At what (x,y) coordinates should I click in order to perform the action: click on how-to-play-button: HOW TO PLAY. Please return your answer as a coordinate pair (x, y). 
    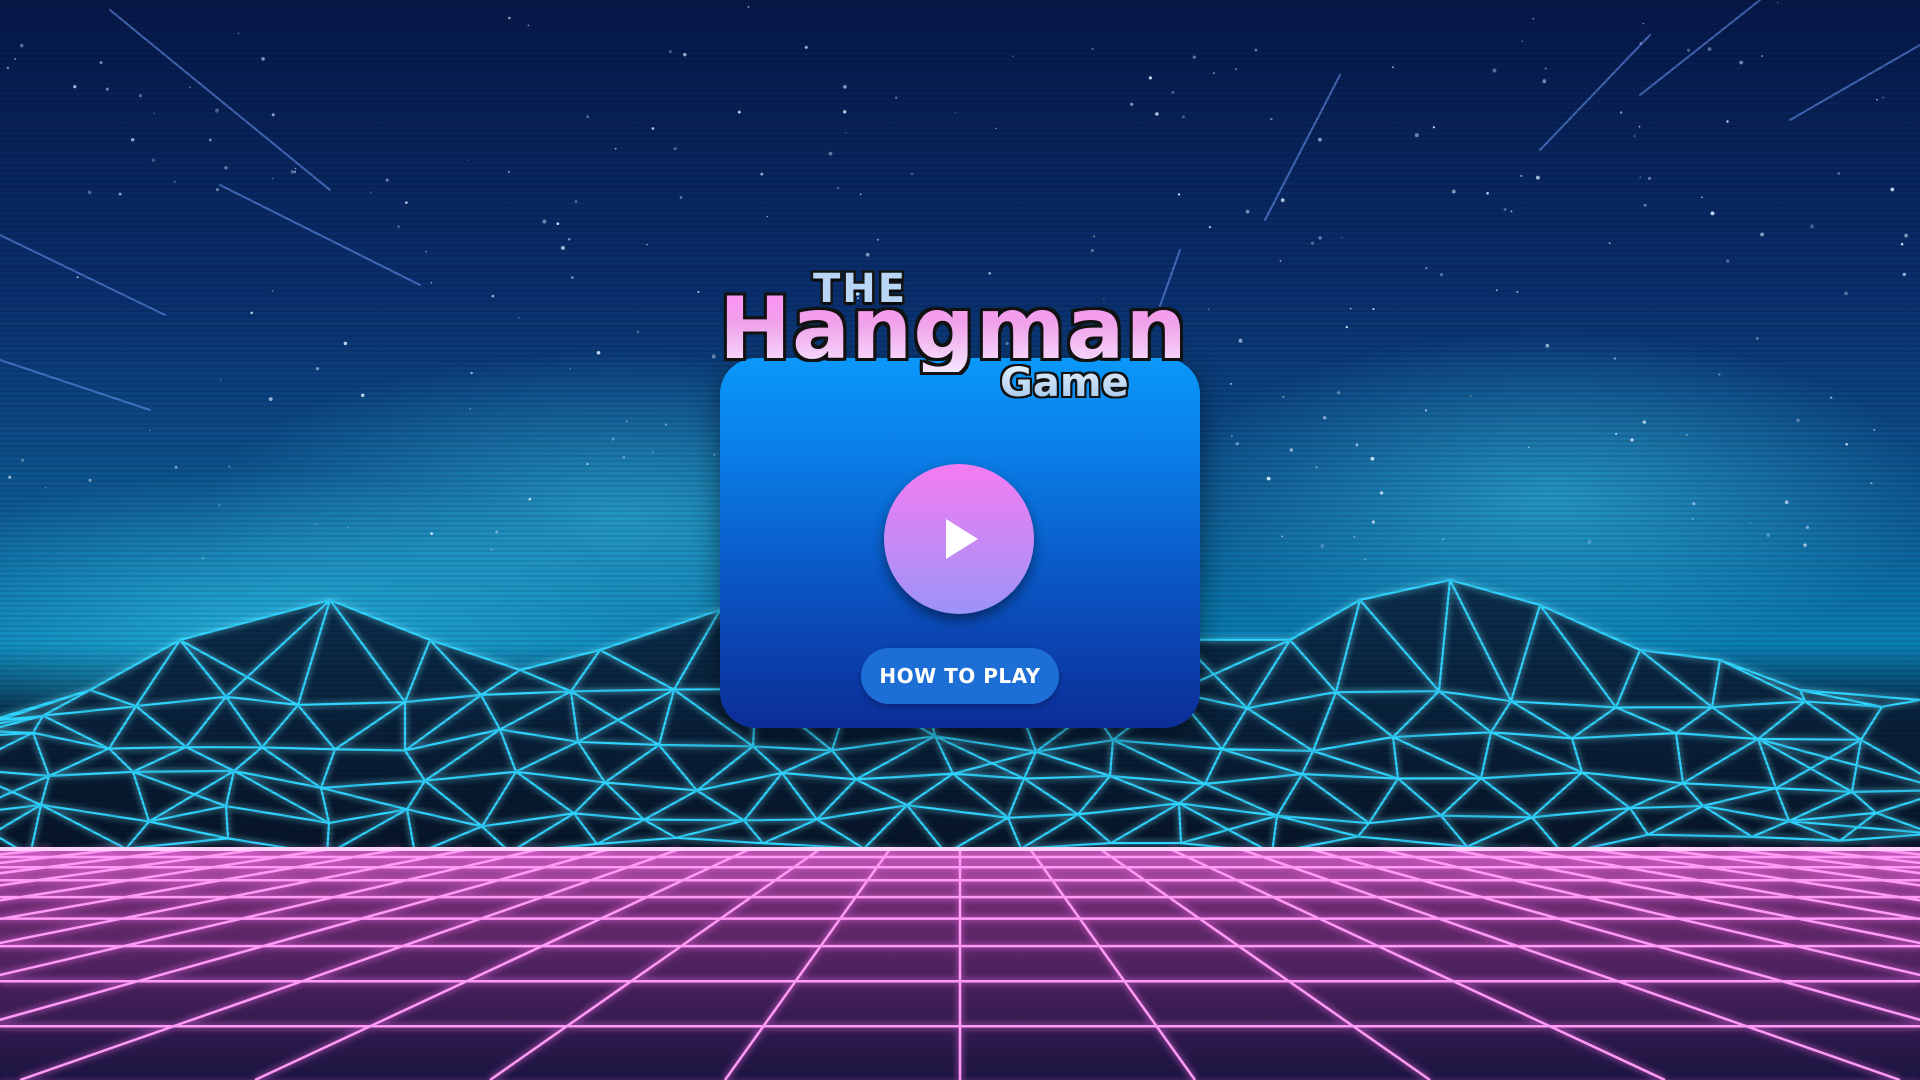
    Looking at the image, I should click on (960, 676).